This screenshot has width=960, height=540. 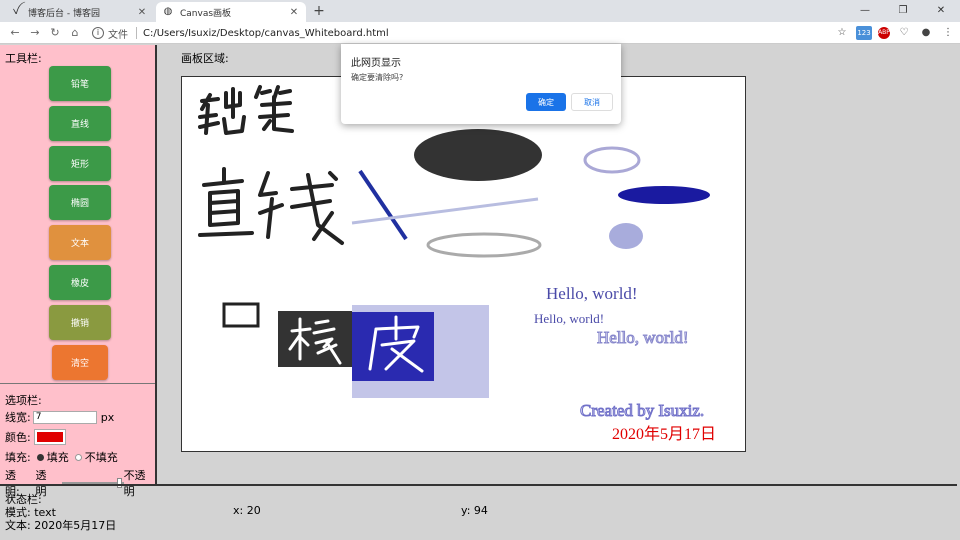 What do you see at coordinates (941, 11) in the screenshot?
I see `close-window-icon: ✕` at bounding box center [941, 11].